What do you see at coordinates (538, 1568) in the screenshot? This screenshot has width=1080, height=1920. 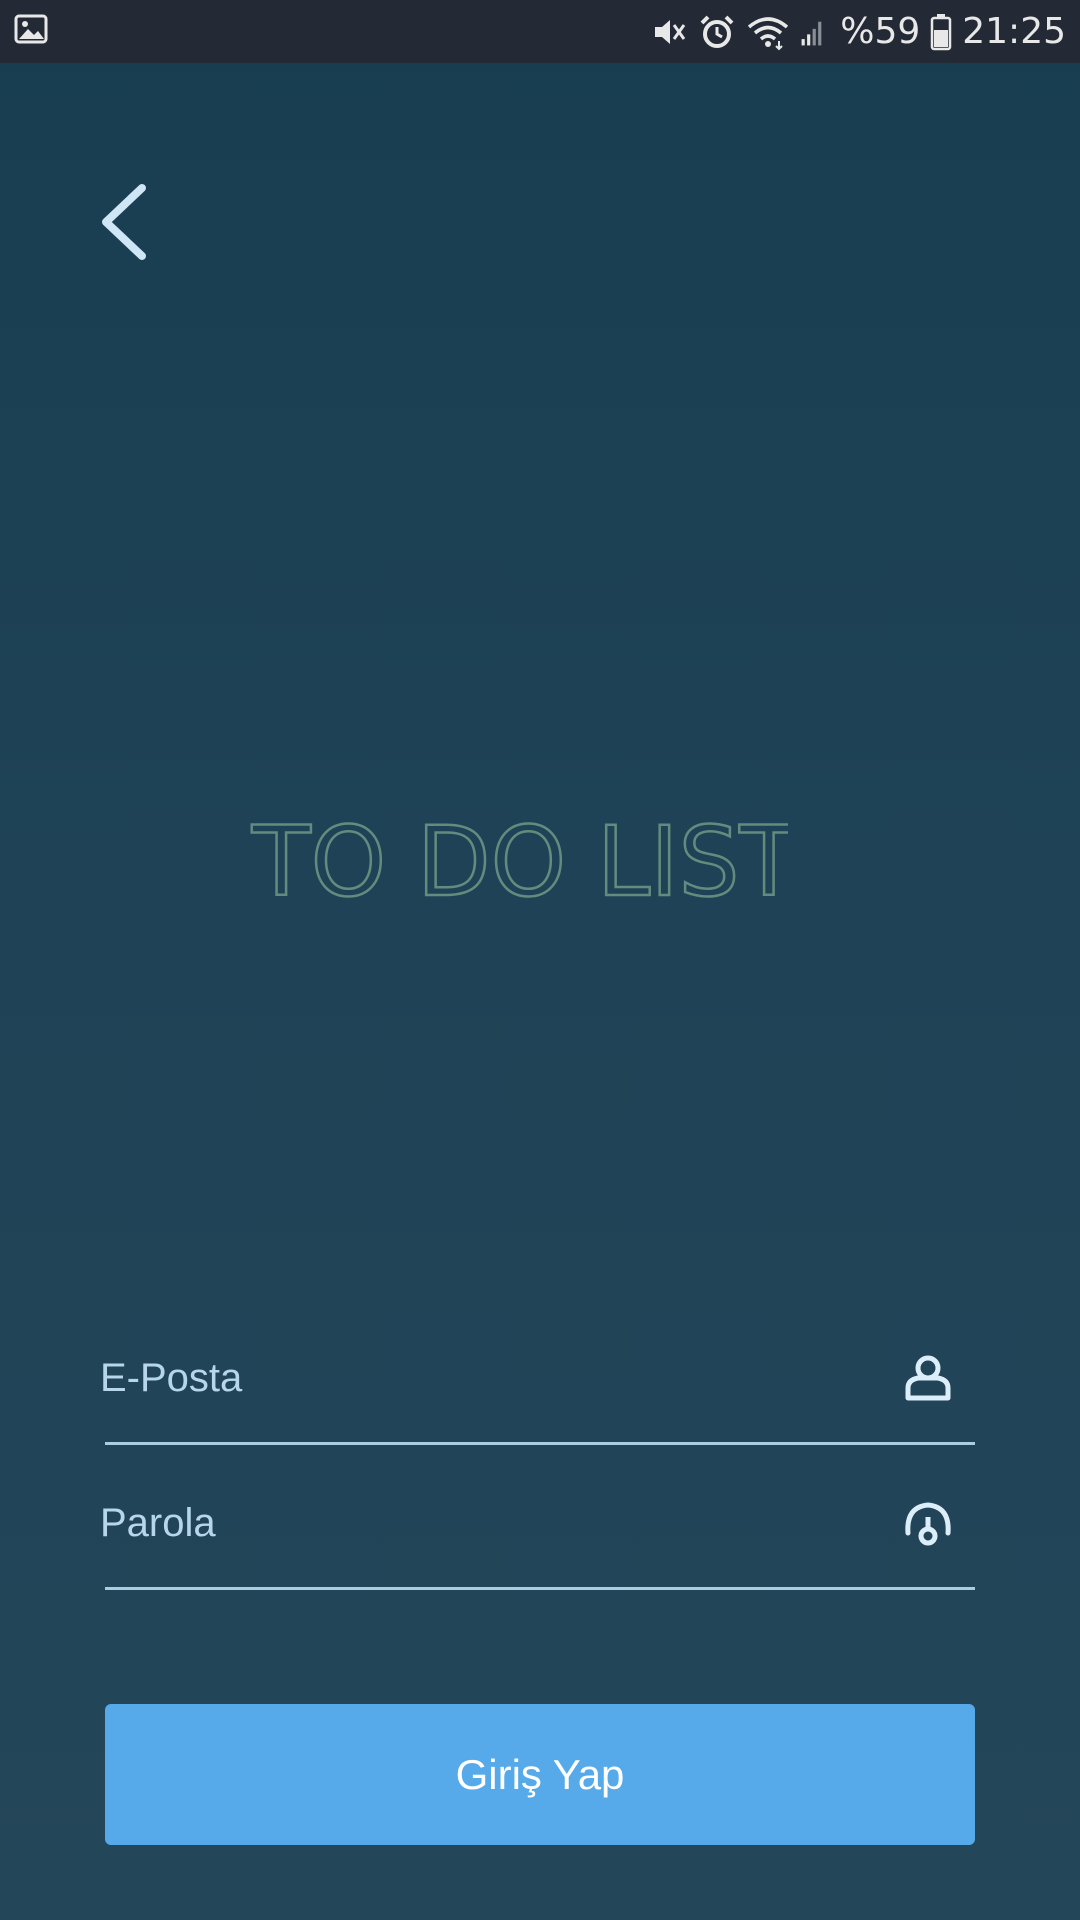 I see `password-field` at bounding box center [538, 1568].